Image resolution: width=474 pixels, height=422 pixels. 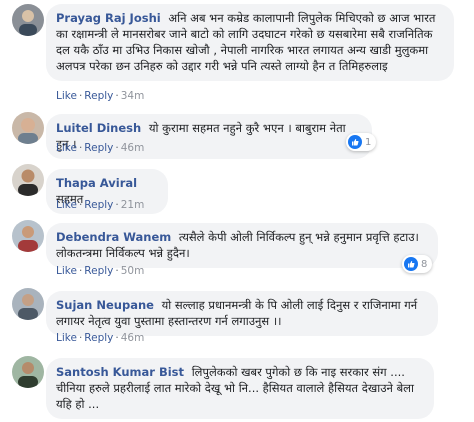 I want to click on reaction-count: 1, so click(x=361, y=142).